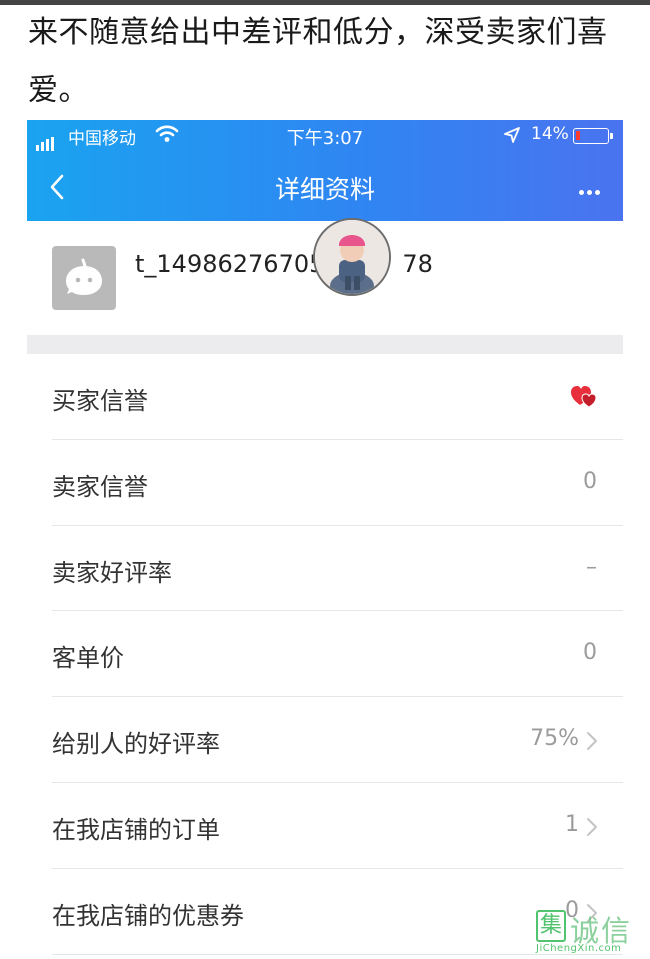  I want to click on list-item-avg-order: 客单价 0, so click(325, 654).